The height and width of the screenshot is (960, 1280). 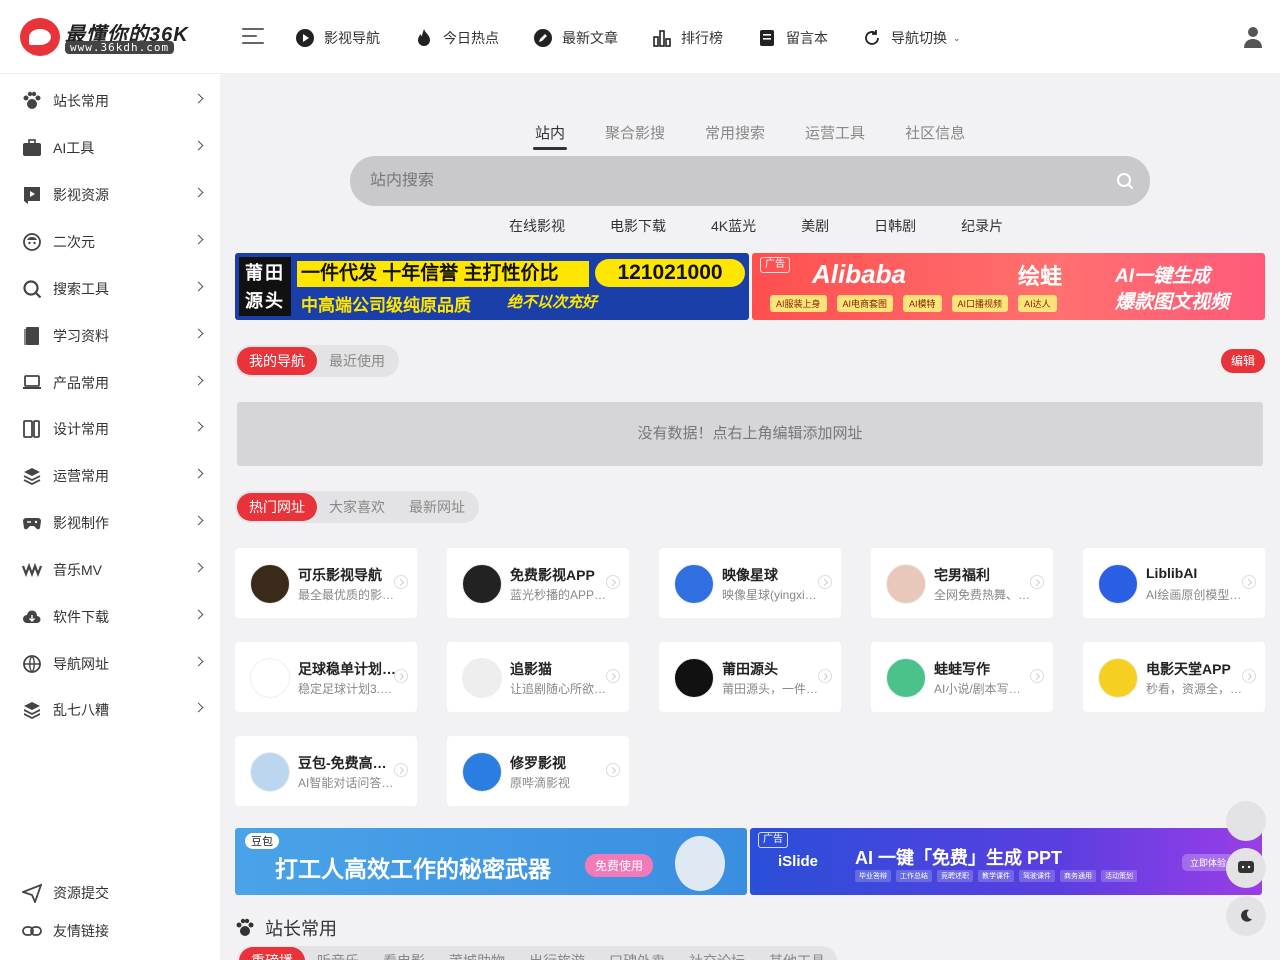 I want to click on banner-slogan2: 爆款图文视频, so click(x=1172, y=302).